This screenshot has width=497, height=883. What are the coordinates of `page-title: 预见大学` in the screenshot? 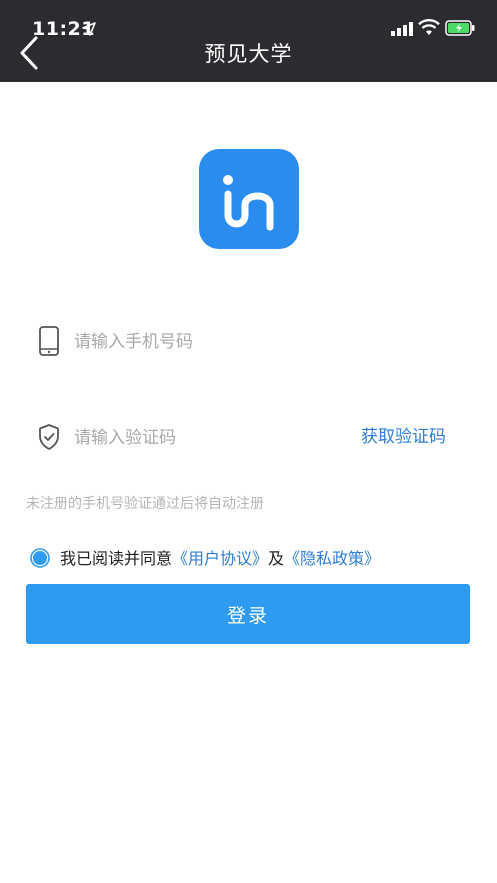 It's located at (248, 54).